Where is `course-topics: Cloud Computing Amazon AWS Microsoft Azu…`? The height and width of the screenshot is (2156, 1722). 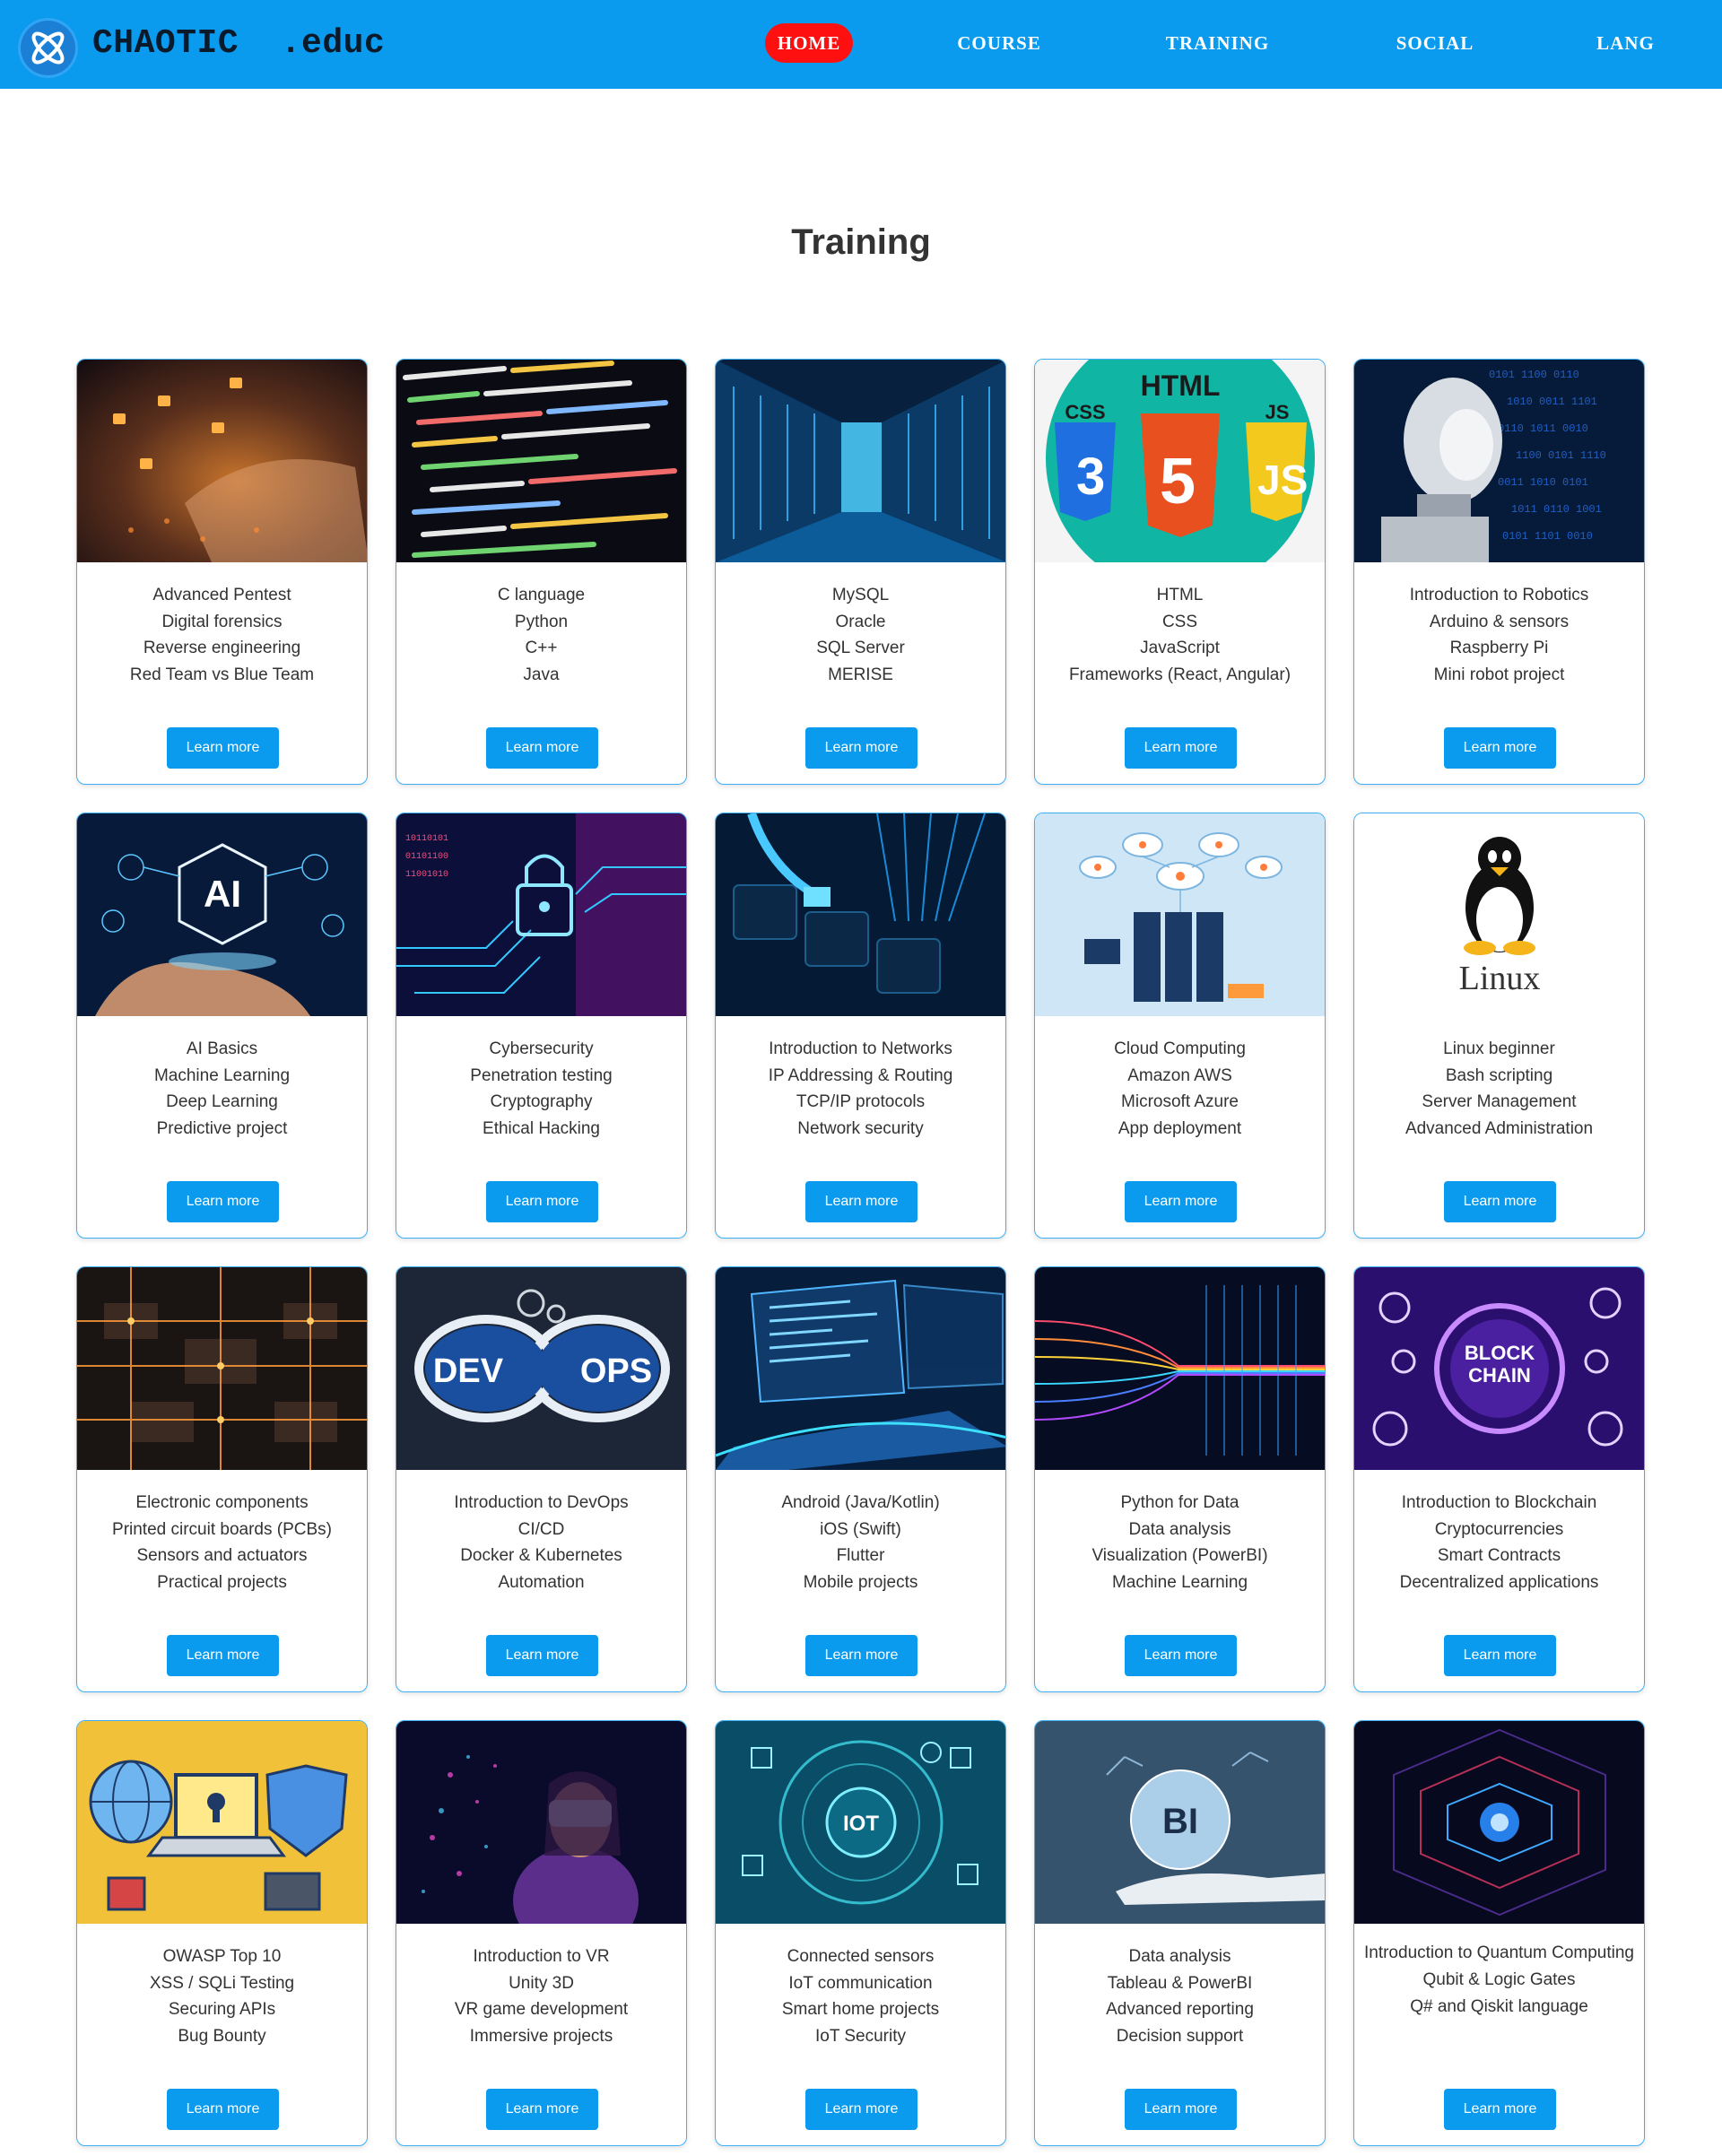 course-topics: Cloud Computing Amazon AWS Microsoft Azu… is located at coordinates (1180, 1088).